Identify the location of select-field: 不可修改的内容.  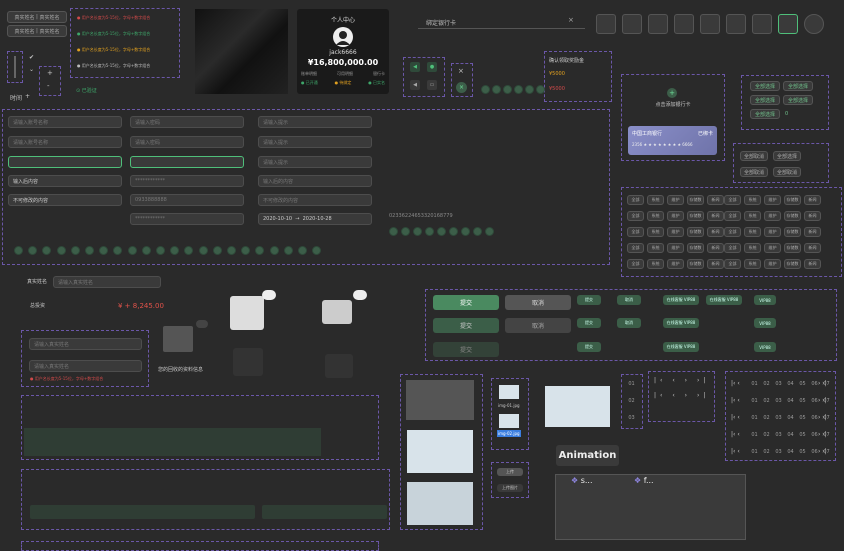
(315, 200).